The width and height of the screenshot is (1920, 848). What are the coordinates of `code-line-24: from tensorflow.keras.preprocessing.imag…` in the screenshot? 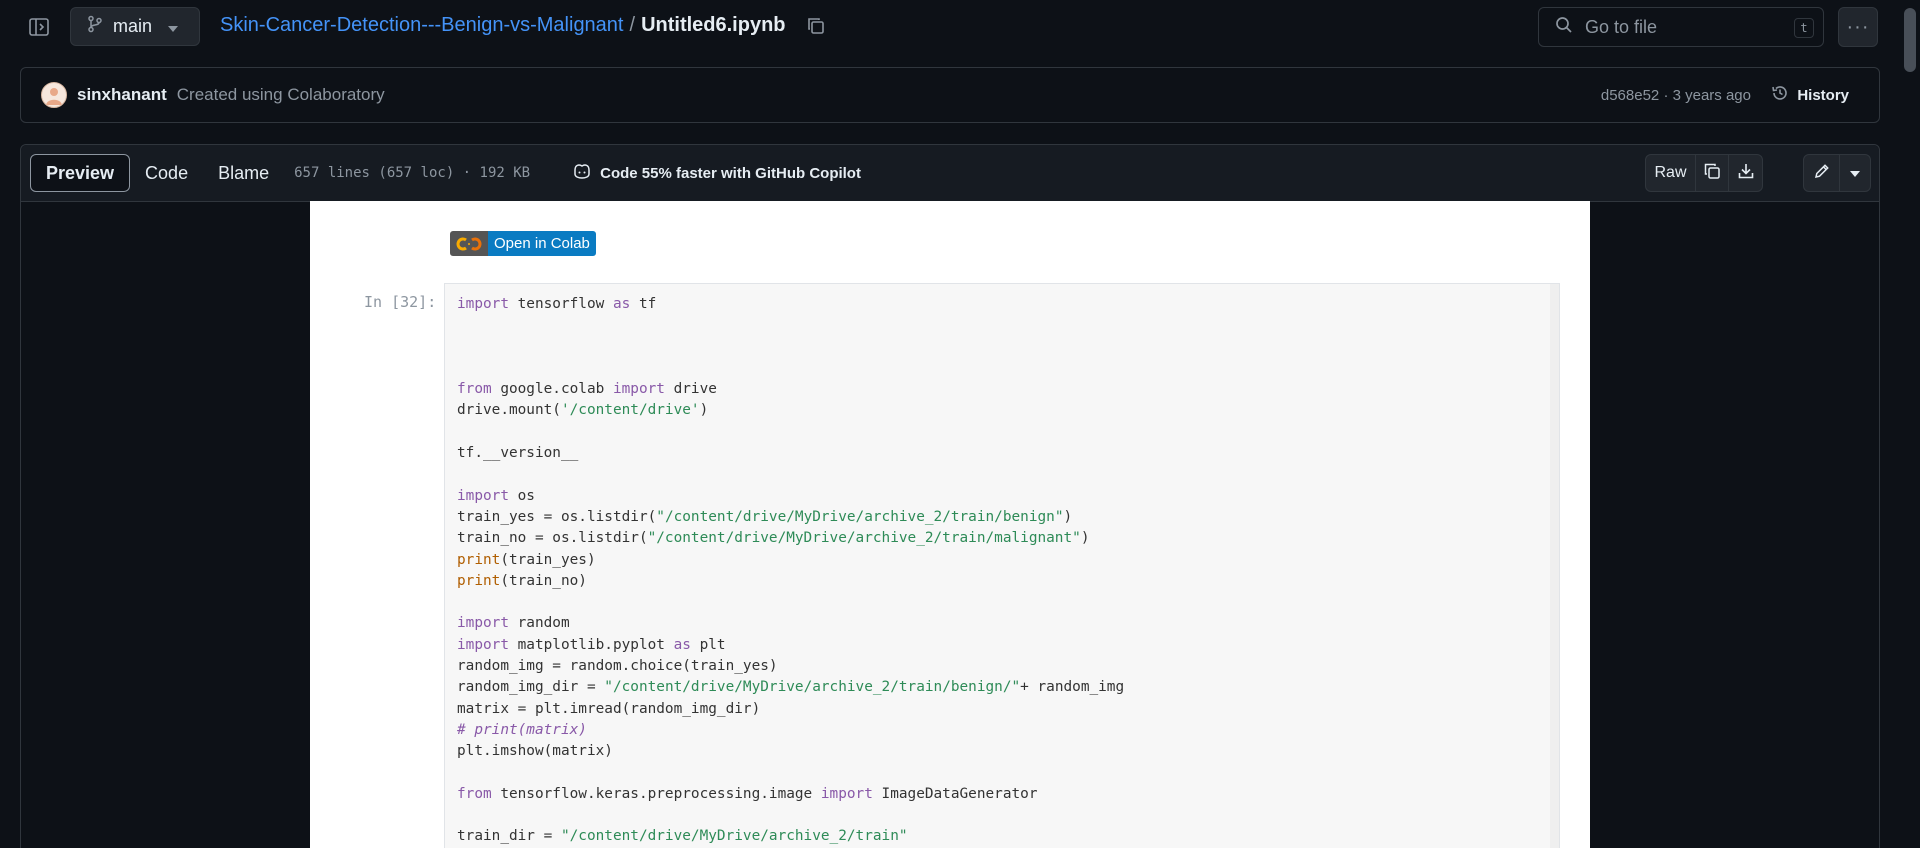 It's located at (747, 793).